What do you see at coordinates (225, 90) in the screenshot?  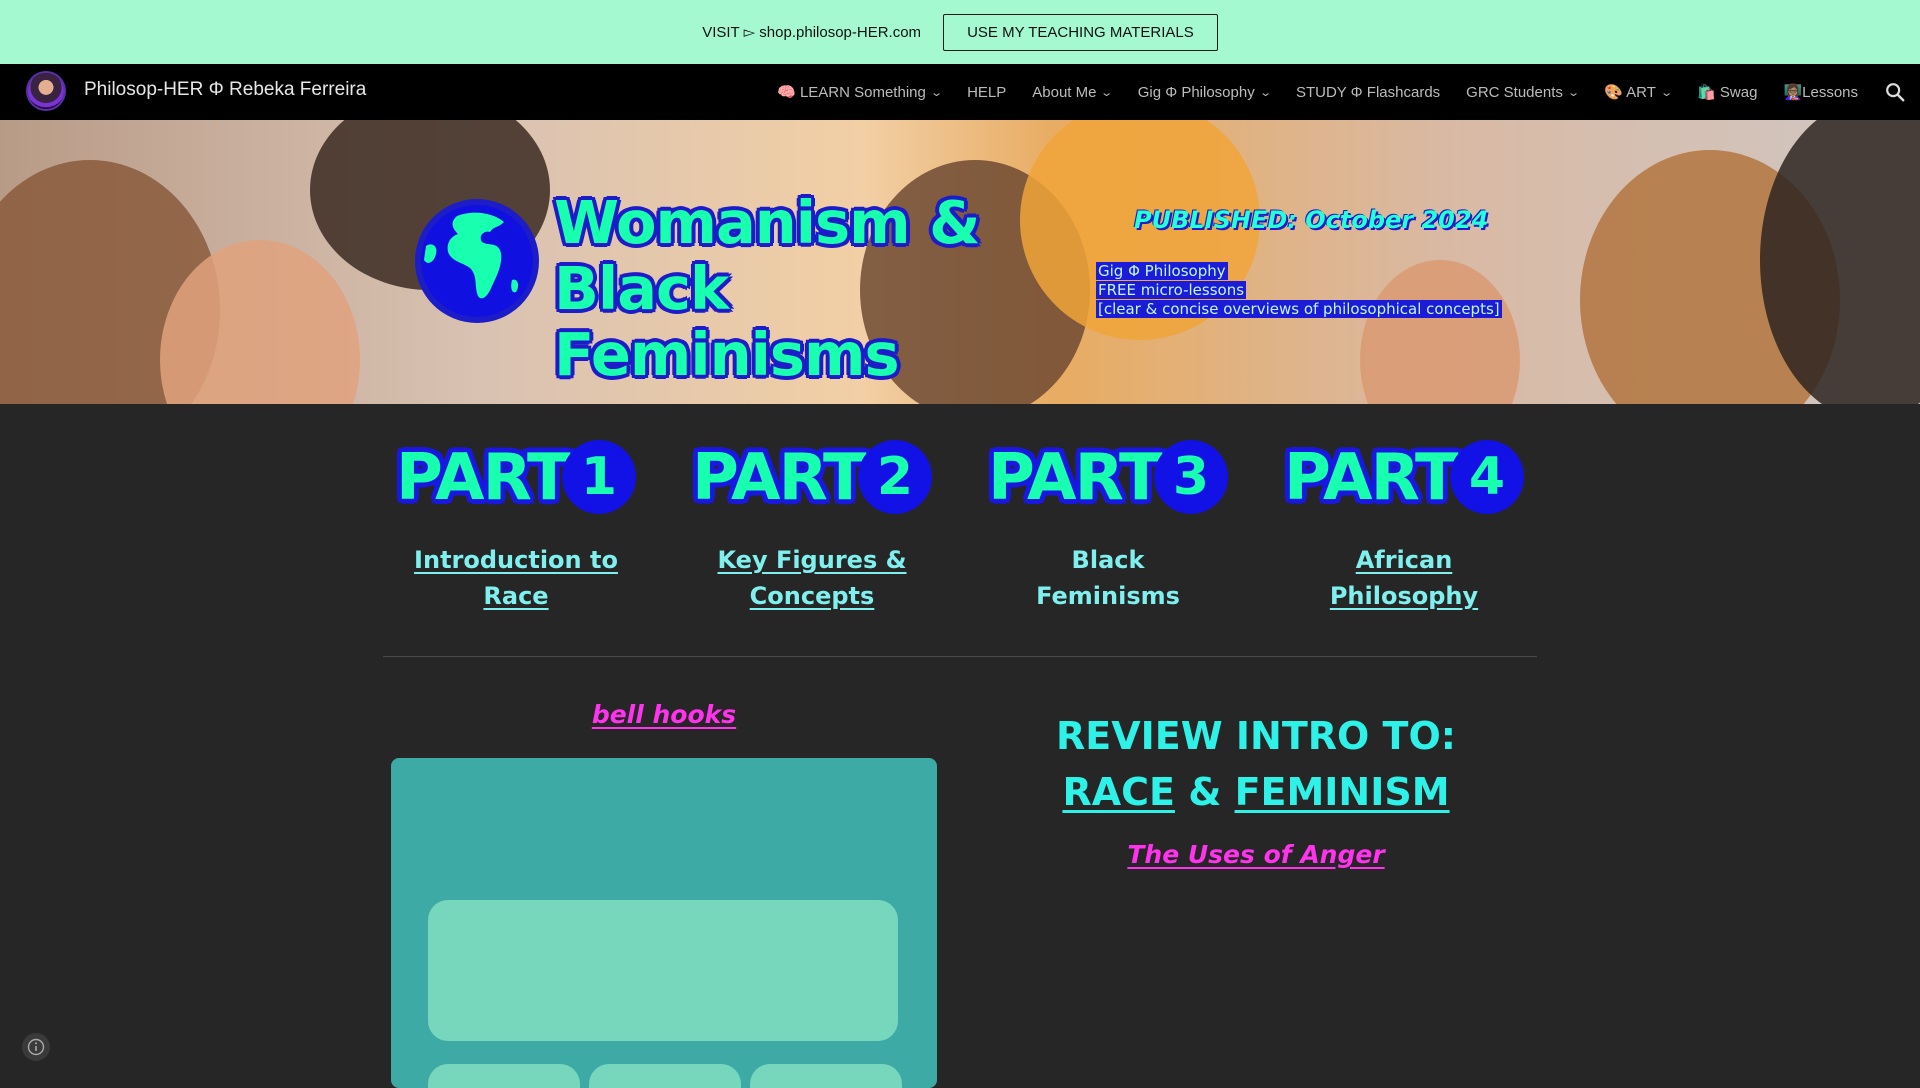 I see `site-title: Philosop-HER Φ Rebeka Ferreira` at bounding box center [225, 90].